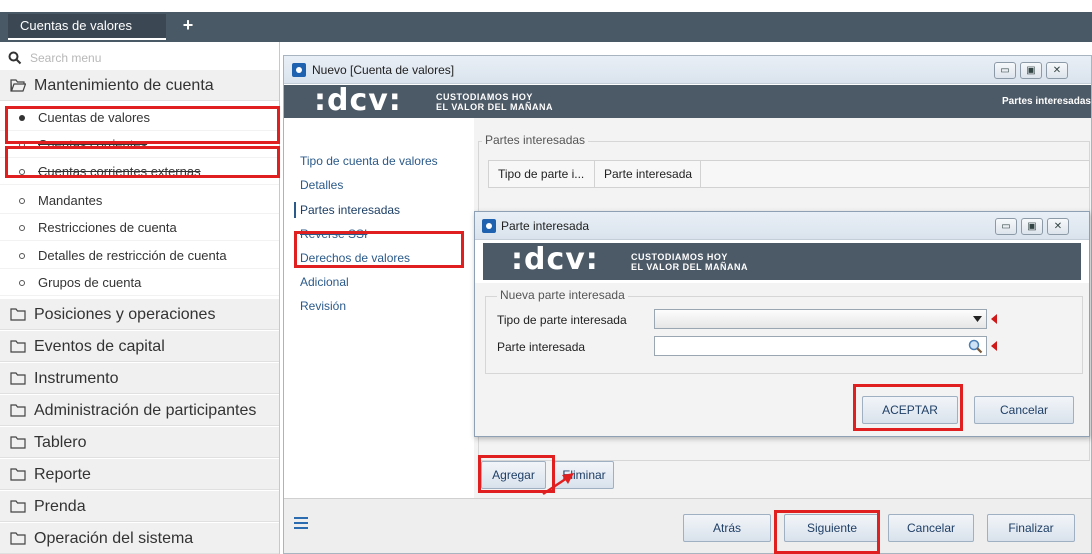 The width and height of the screenshot is (1092, 554). What do you see at coordinates (1031, 528) in the screenshot?
I see `finish-button: Finalizar` at bounding box center [1031, 528].